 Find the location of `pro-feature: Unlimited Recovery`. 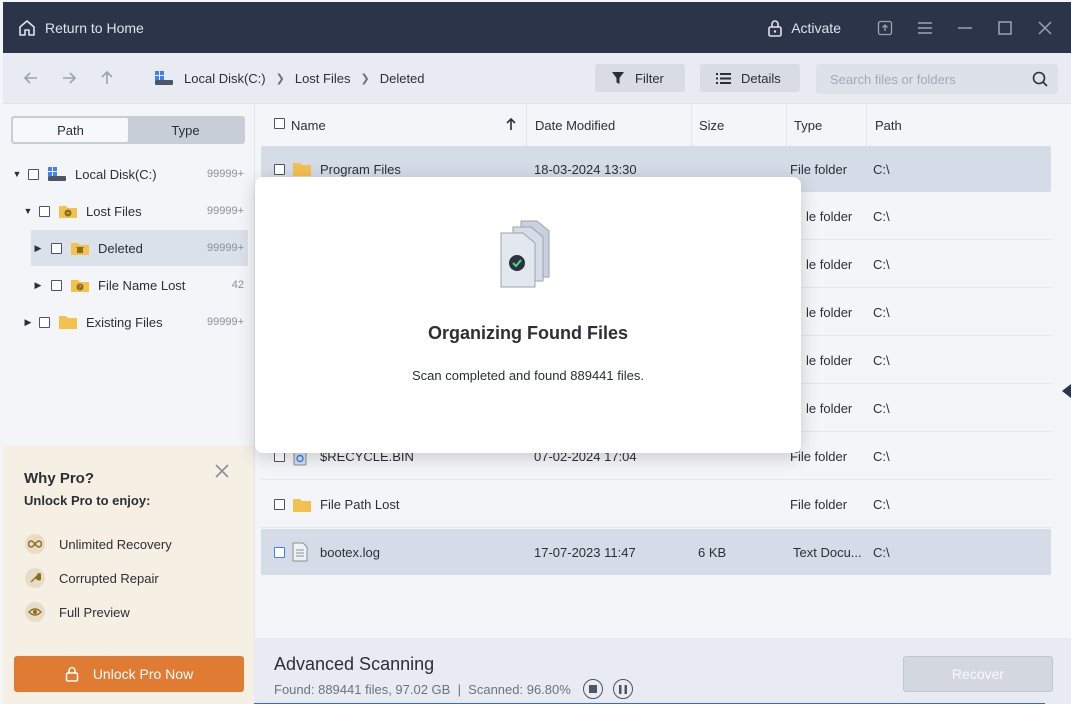

pro-feature: Unlimited Recovery is located at coordinates (98, 544).